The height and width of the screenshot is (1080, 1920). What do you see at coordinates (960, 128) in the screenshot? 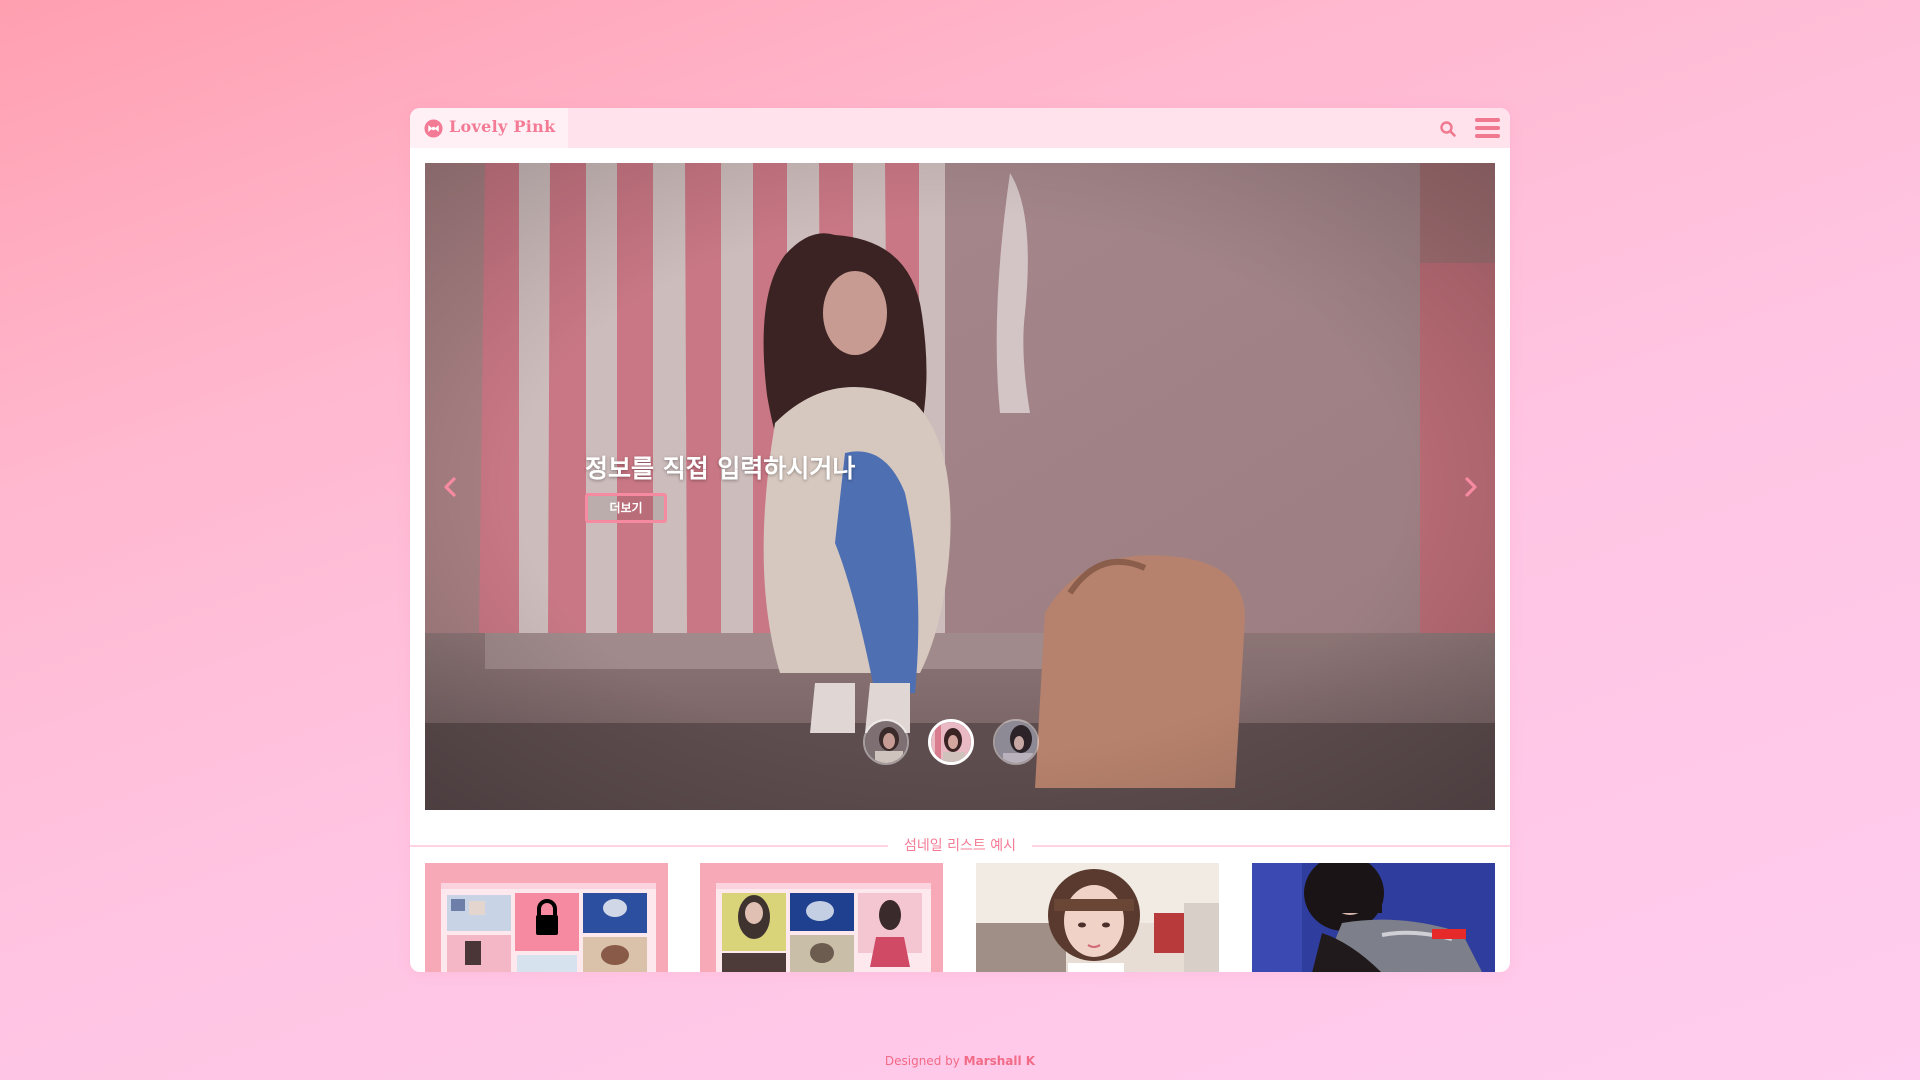
I see `top-navigation-bar: Lovely Pink` at bounding box center [960, 128].